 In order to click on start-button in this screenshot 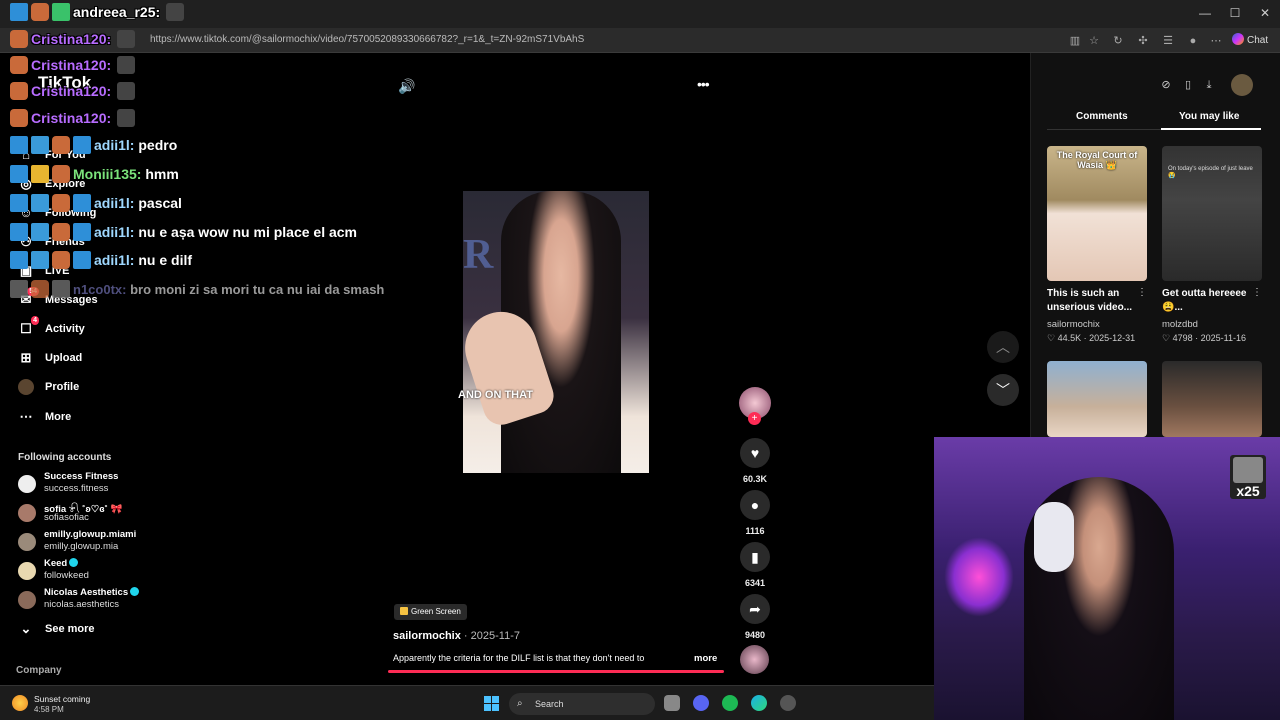, I will do `click(491, 703)`.